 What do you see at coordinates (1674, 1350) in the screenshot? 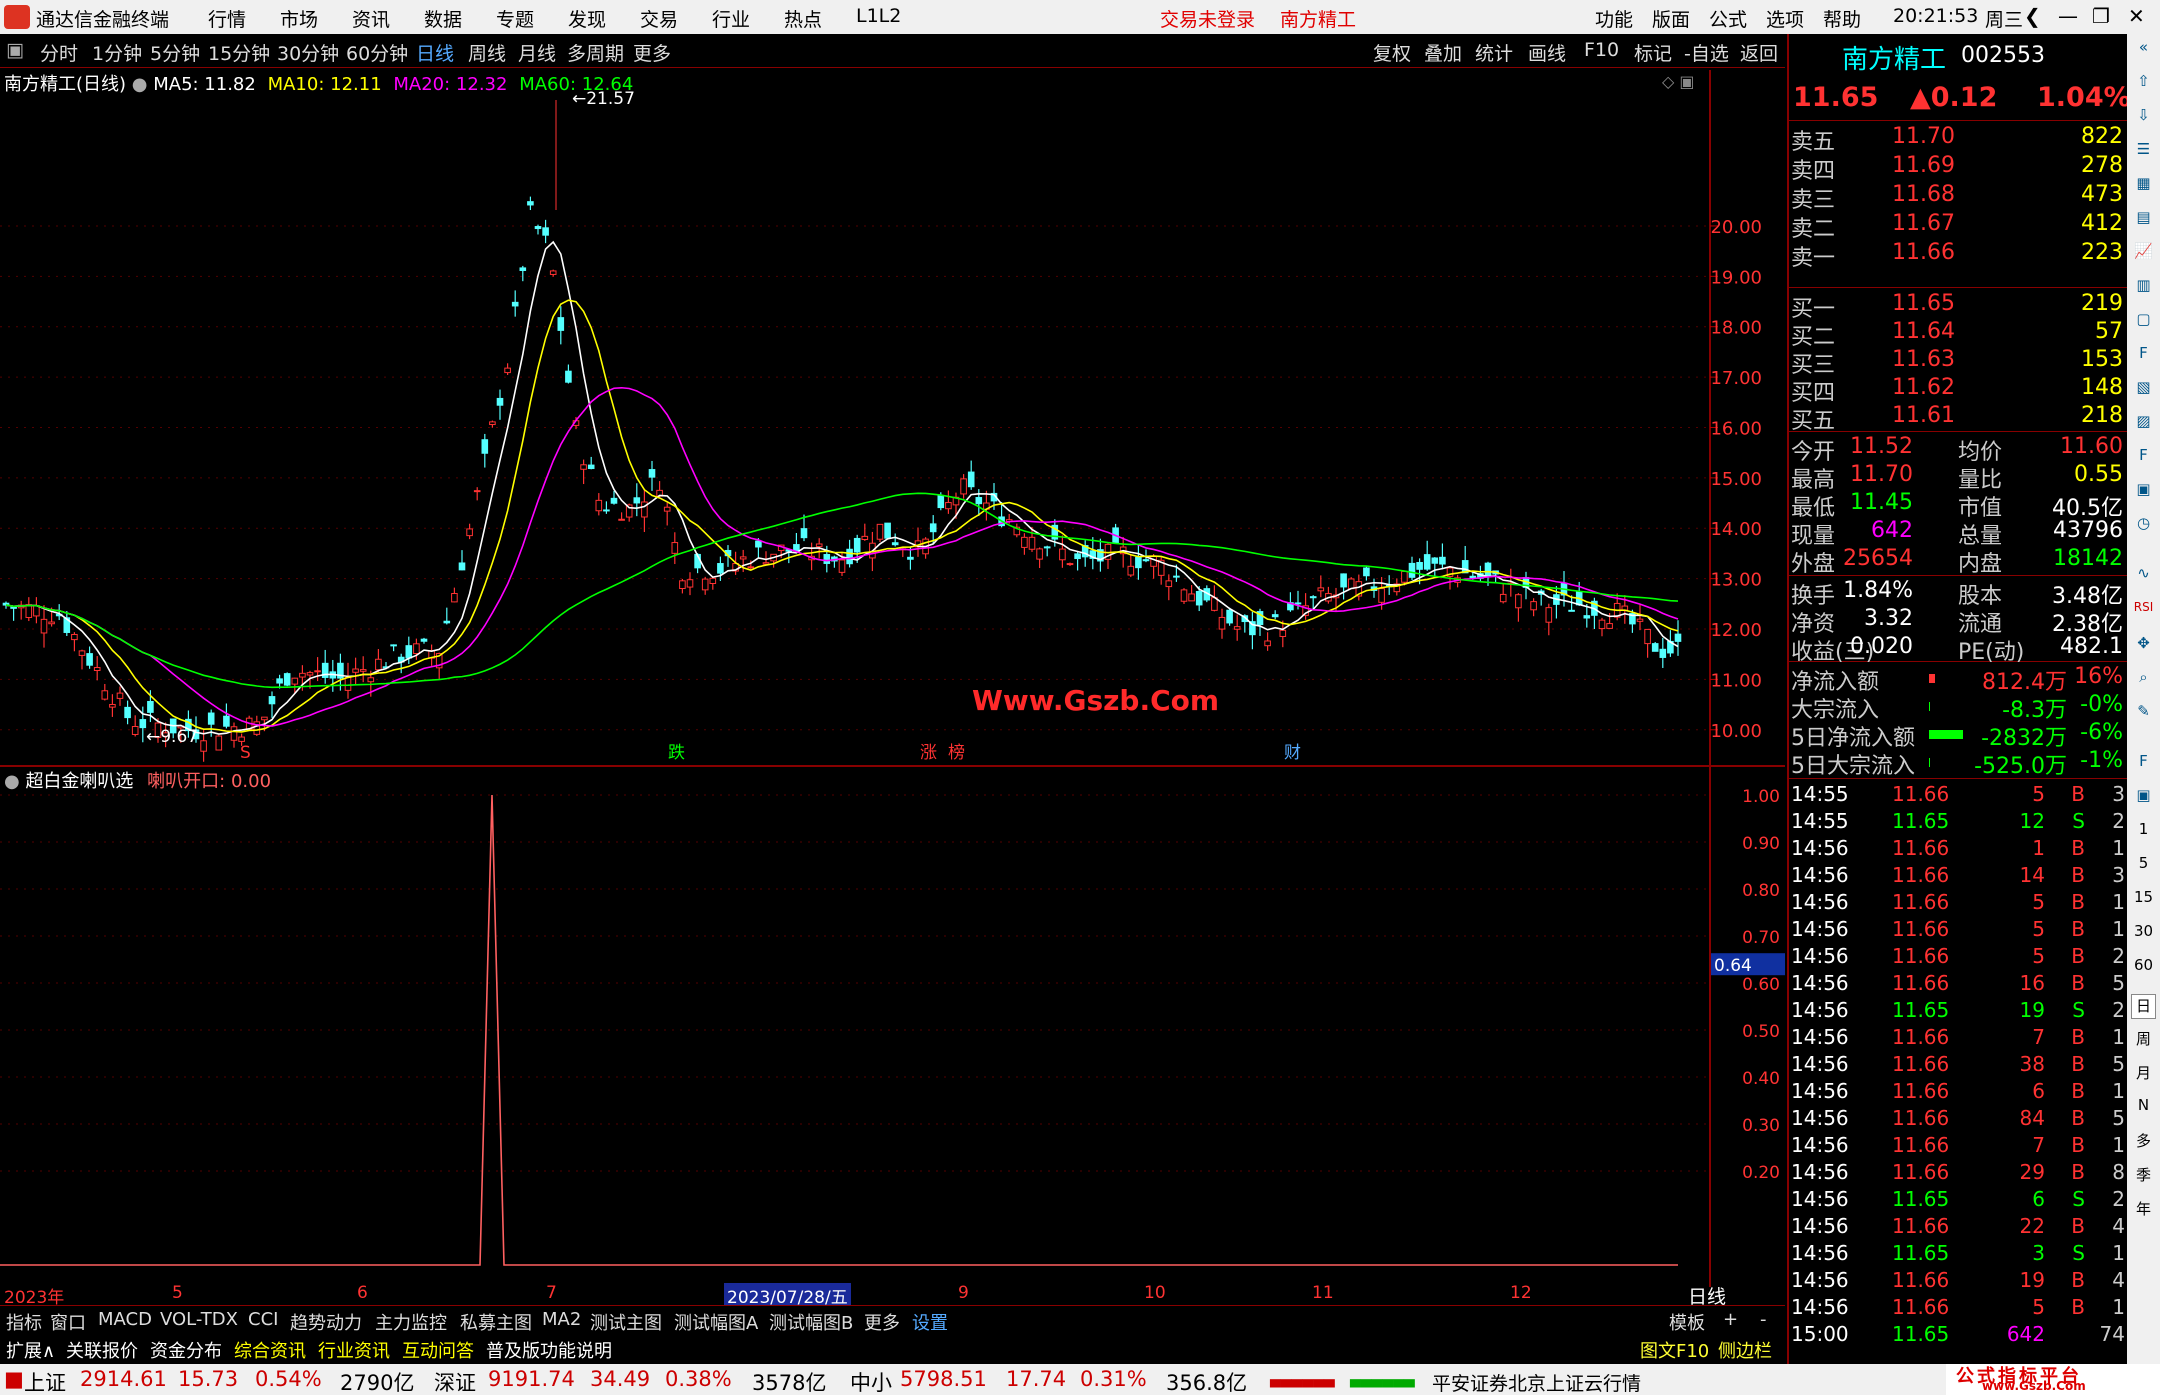
I see `tab-f10-text: 图文F10` at bounding box center [1674, 1350].